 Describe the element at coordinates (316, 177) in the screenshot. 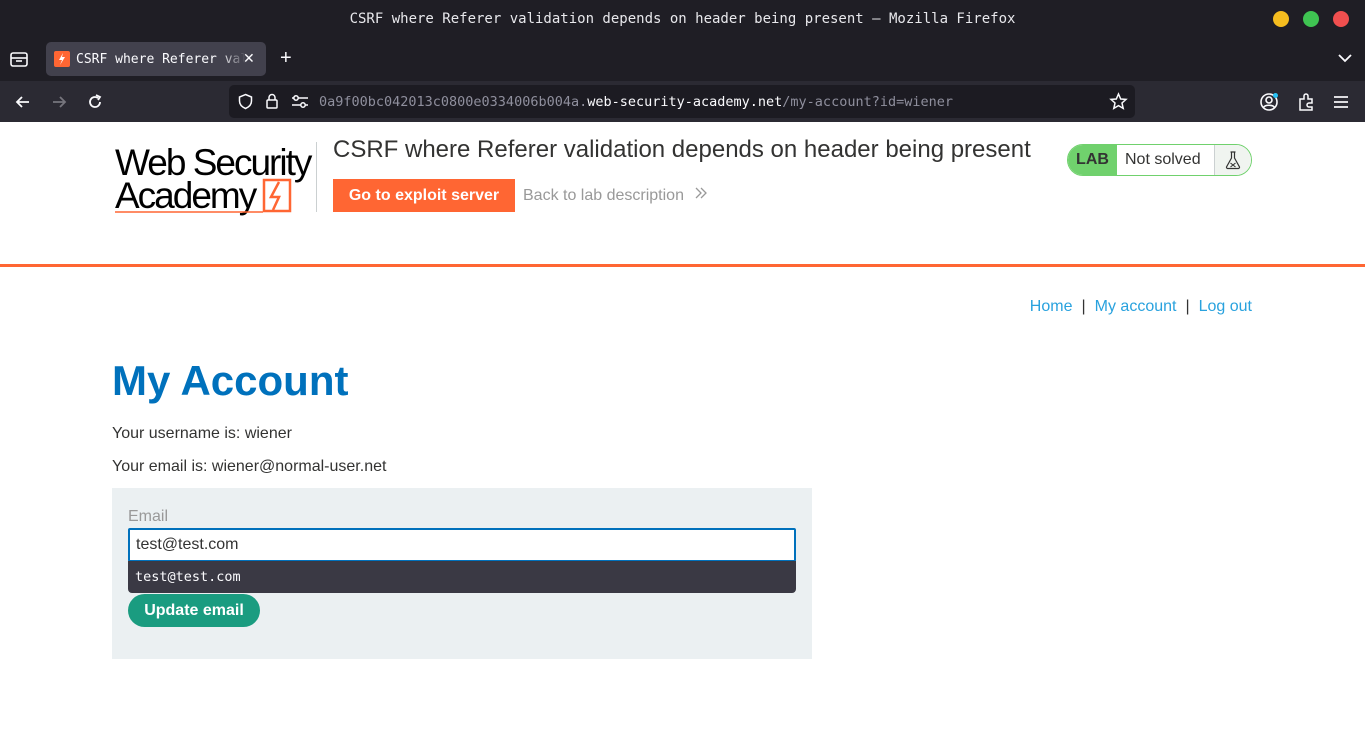

I see `header-divider` at that location.